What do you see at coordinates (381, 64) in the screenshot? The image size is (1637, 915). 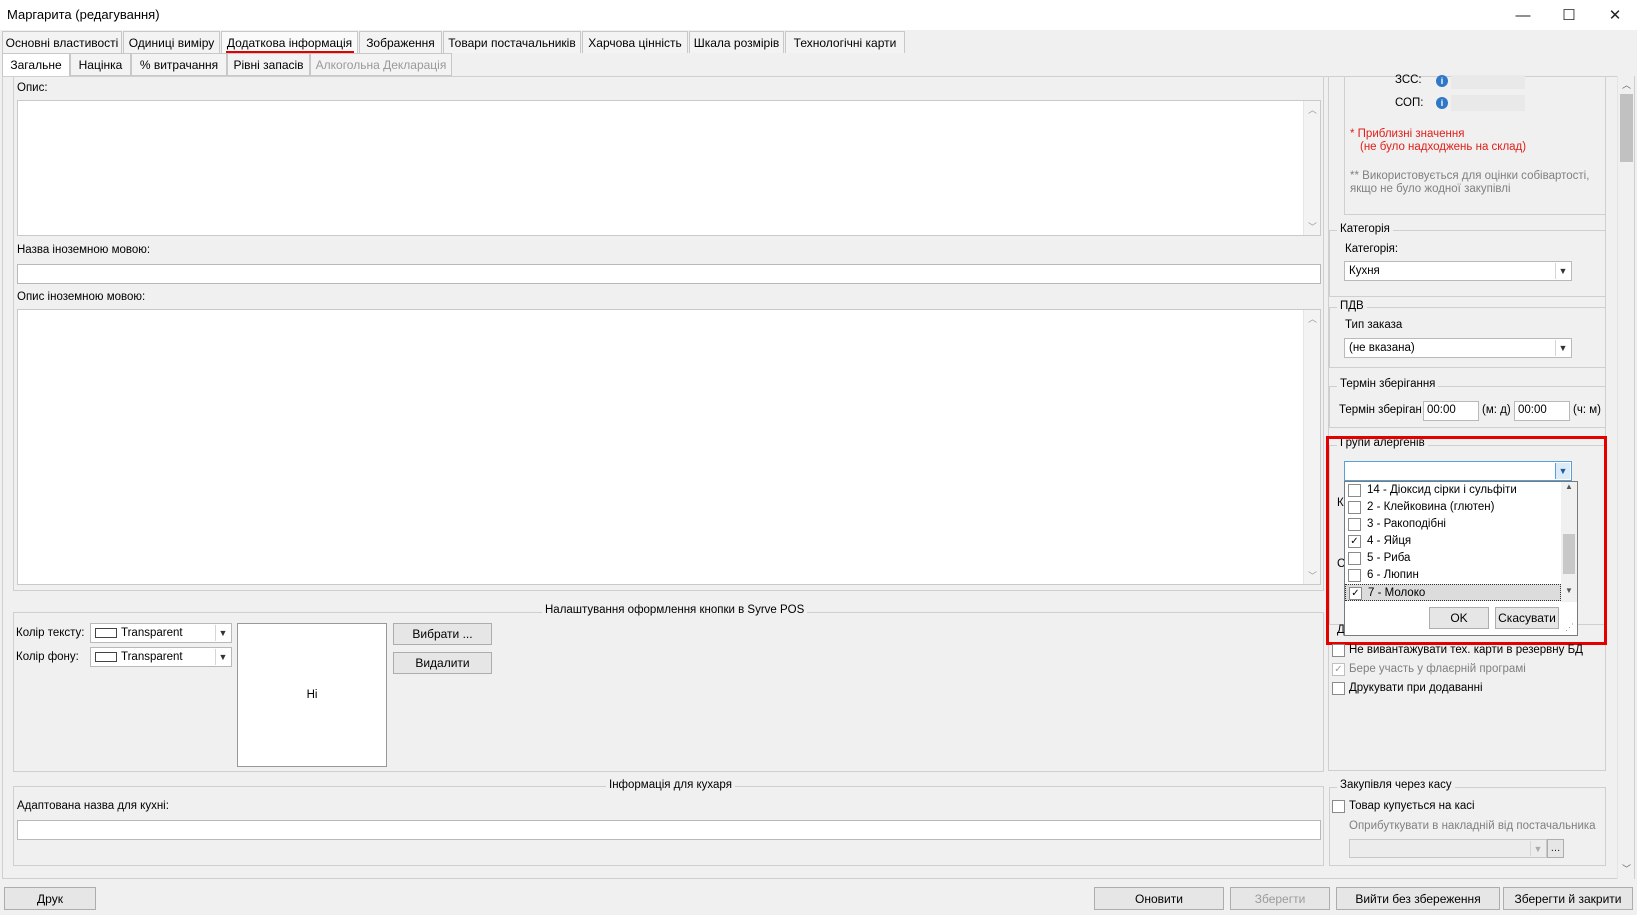 I see `subtab-alcohol-declaration: Алкогольна Декларація` at bounding box center [381, 64].